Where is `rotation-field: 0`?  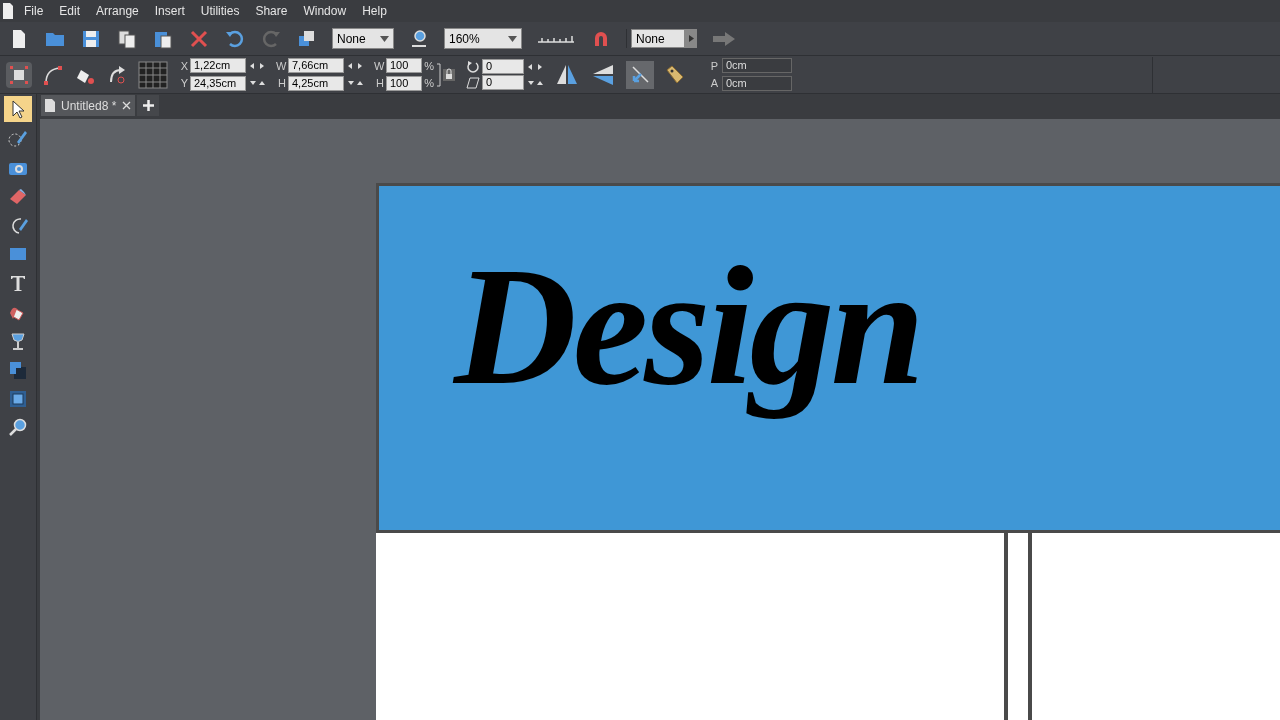 rotation-field: 0 is located at coordinates (503, 66).